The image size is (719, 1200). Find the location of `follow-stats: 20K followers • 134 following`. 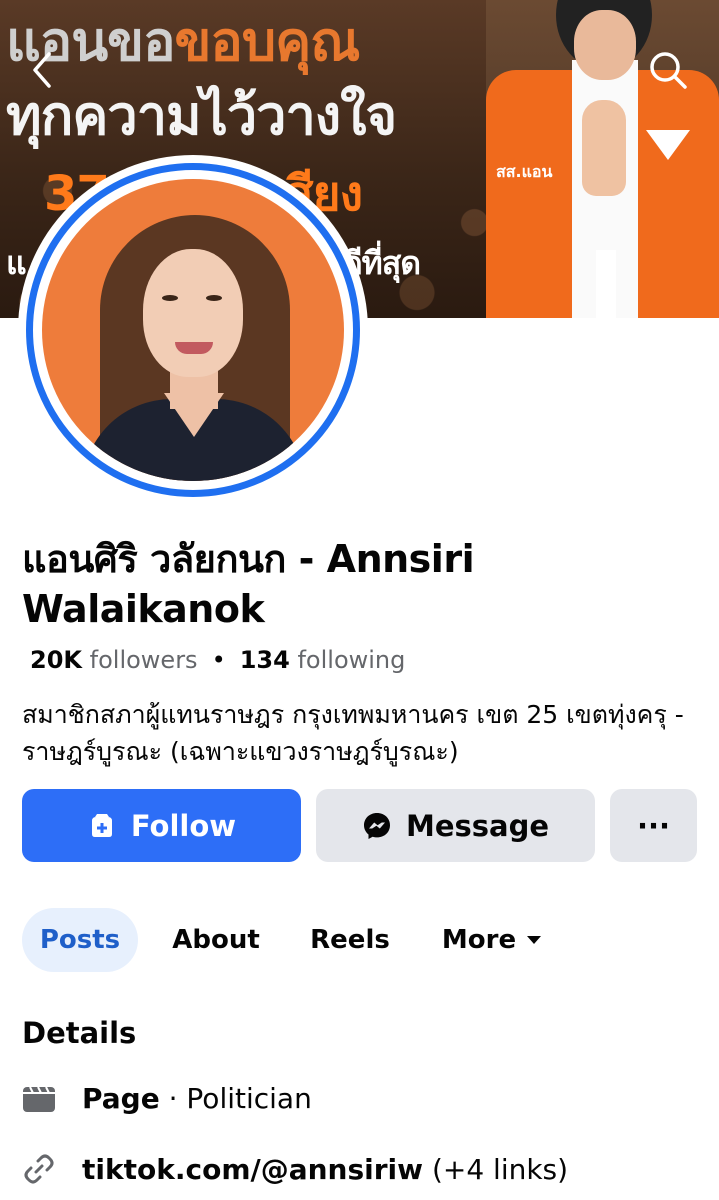

follow-stats: 20K followers • 134 following is located at coordinates (218, 660).